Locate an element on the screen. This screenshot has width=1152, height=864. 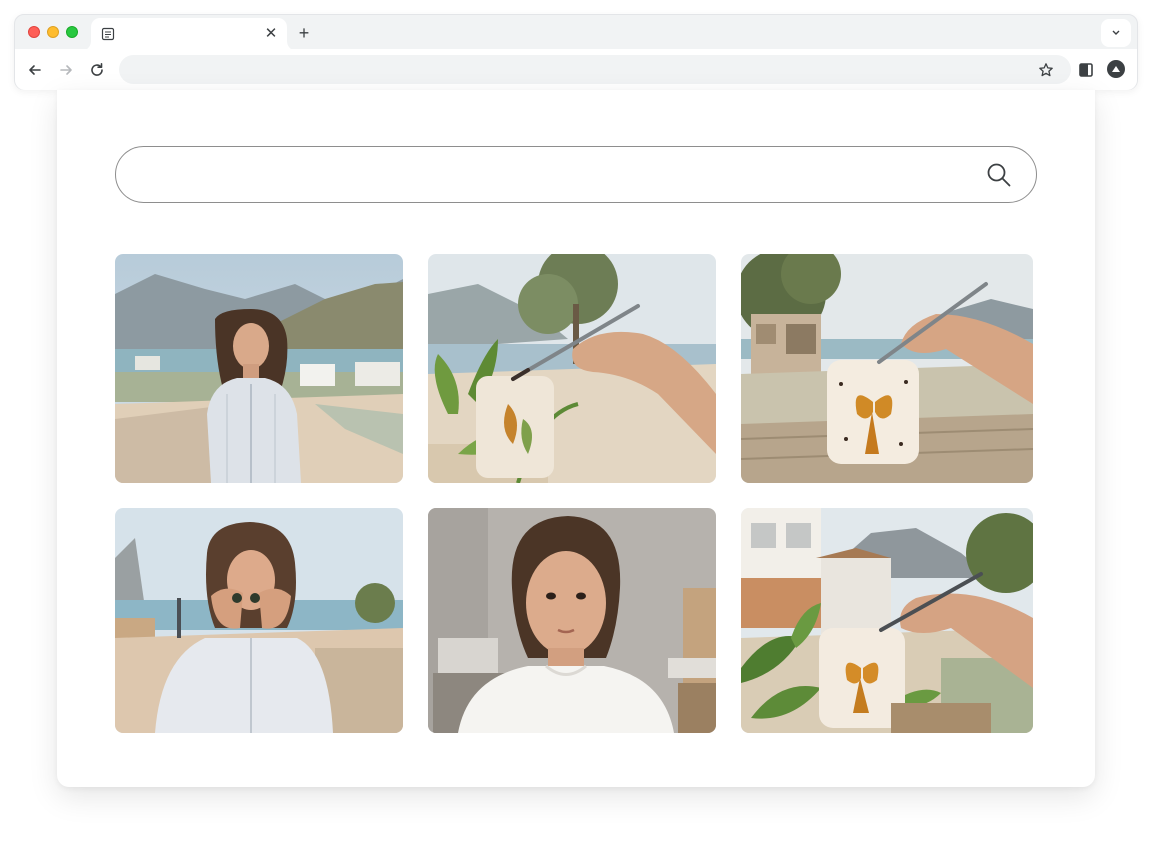
bookmark-button is located at coordinates (1046, 70).